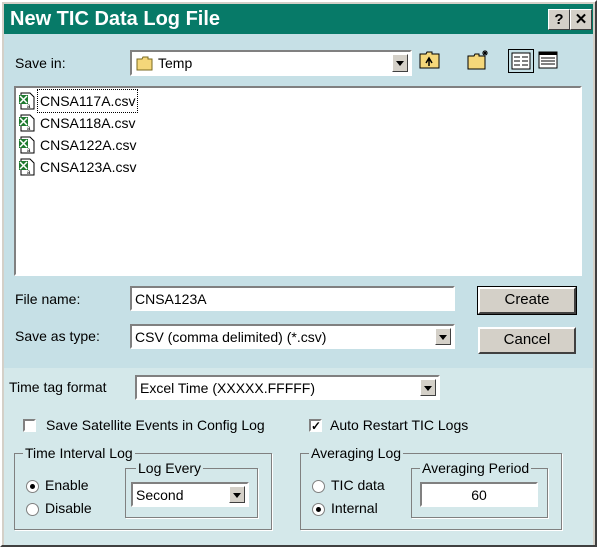 The height and width of the screenshot is (547, 597). I want to click on save-in-label: Save in:, so click(40, 63).